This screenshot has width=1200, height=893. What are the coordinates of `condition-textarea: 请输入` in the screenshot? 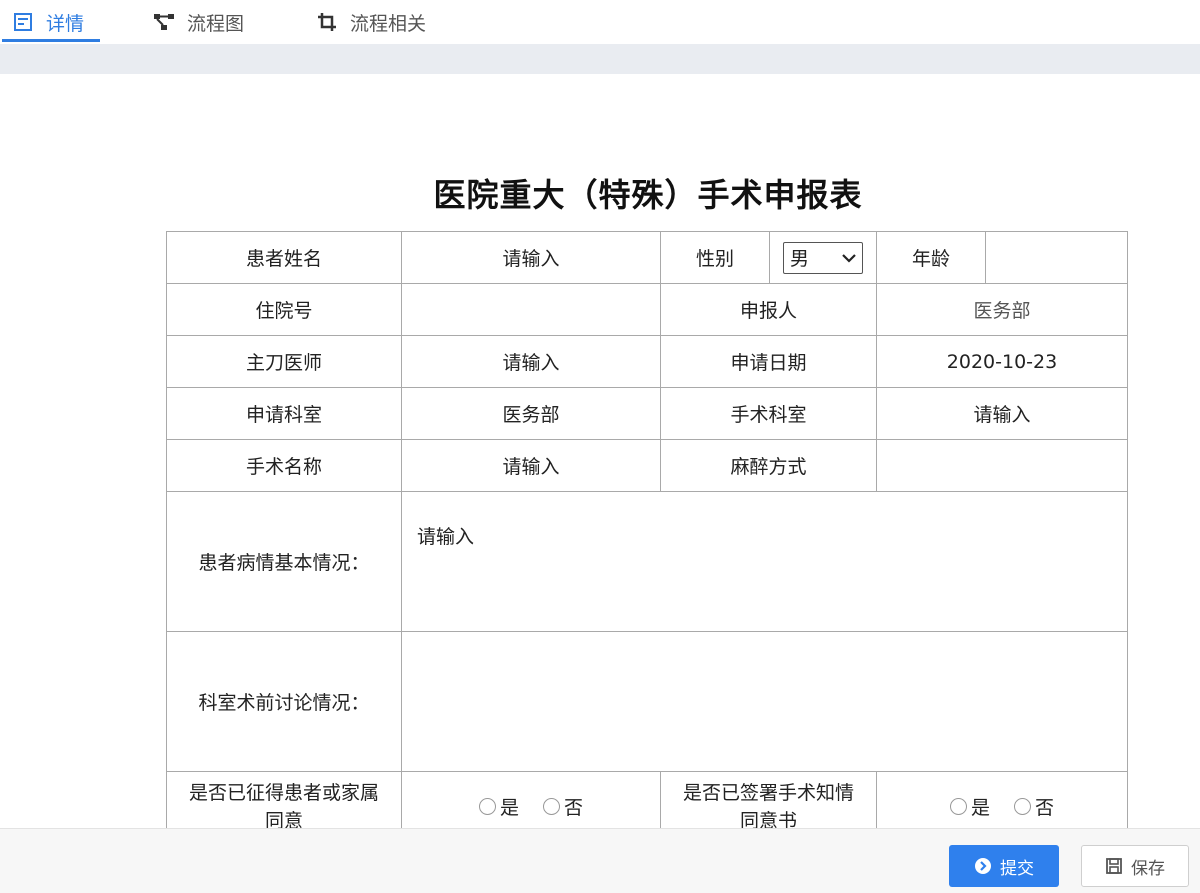 It's located at (764, 561).